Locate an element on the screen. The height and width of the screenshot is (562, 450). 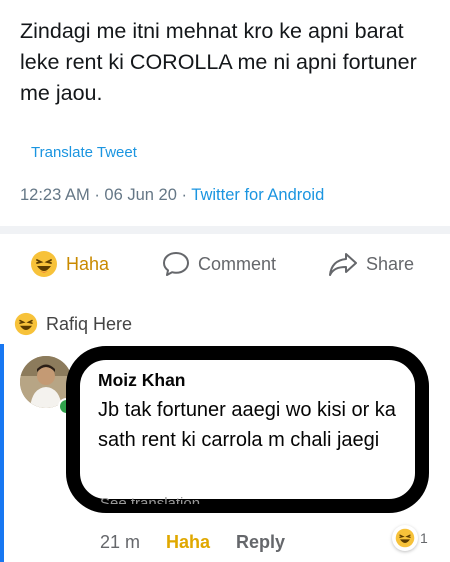
comment-reaction-count: 1 is located at coordinates (410, 538).